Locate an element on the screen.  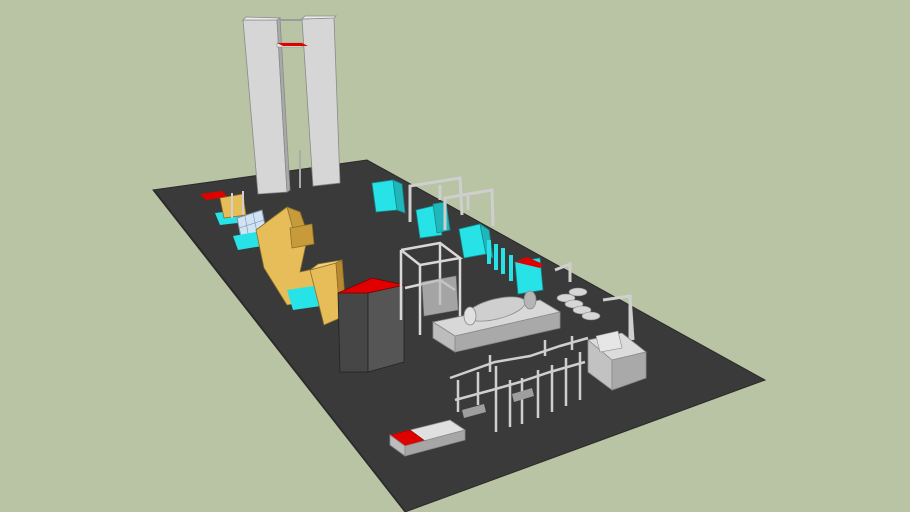
cage-panel is located at coordinates (440, 296).